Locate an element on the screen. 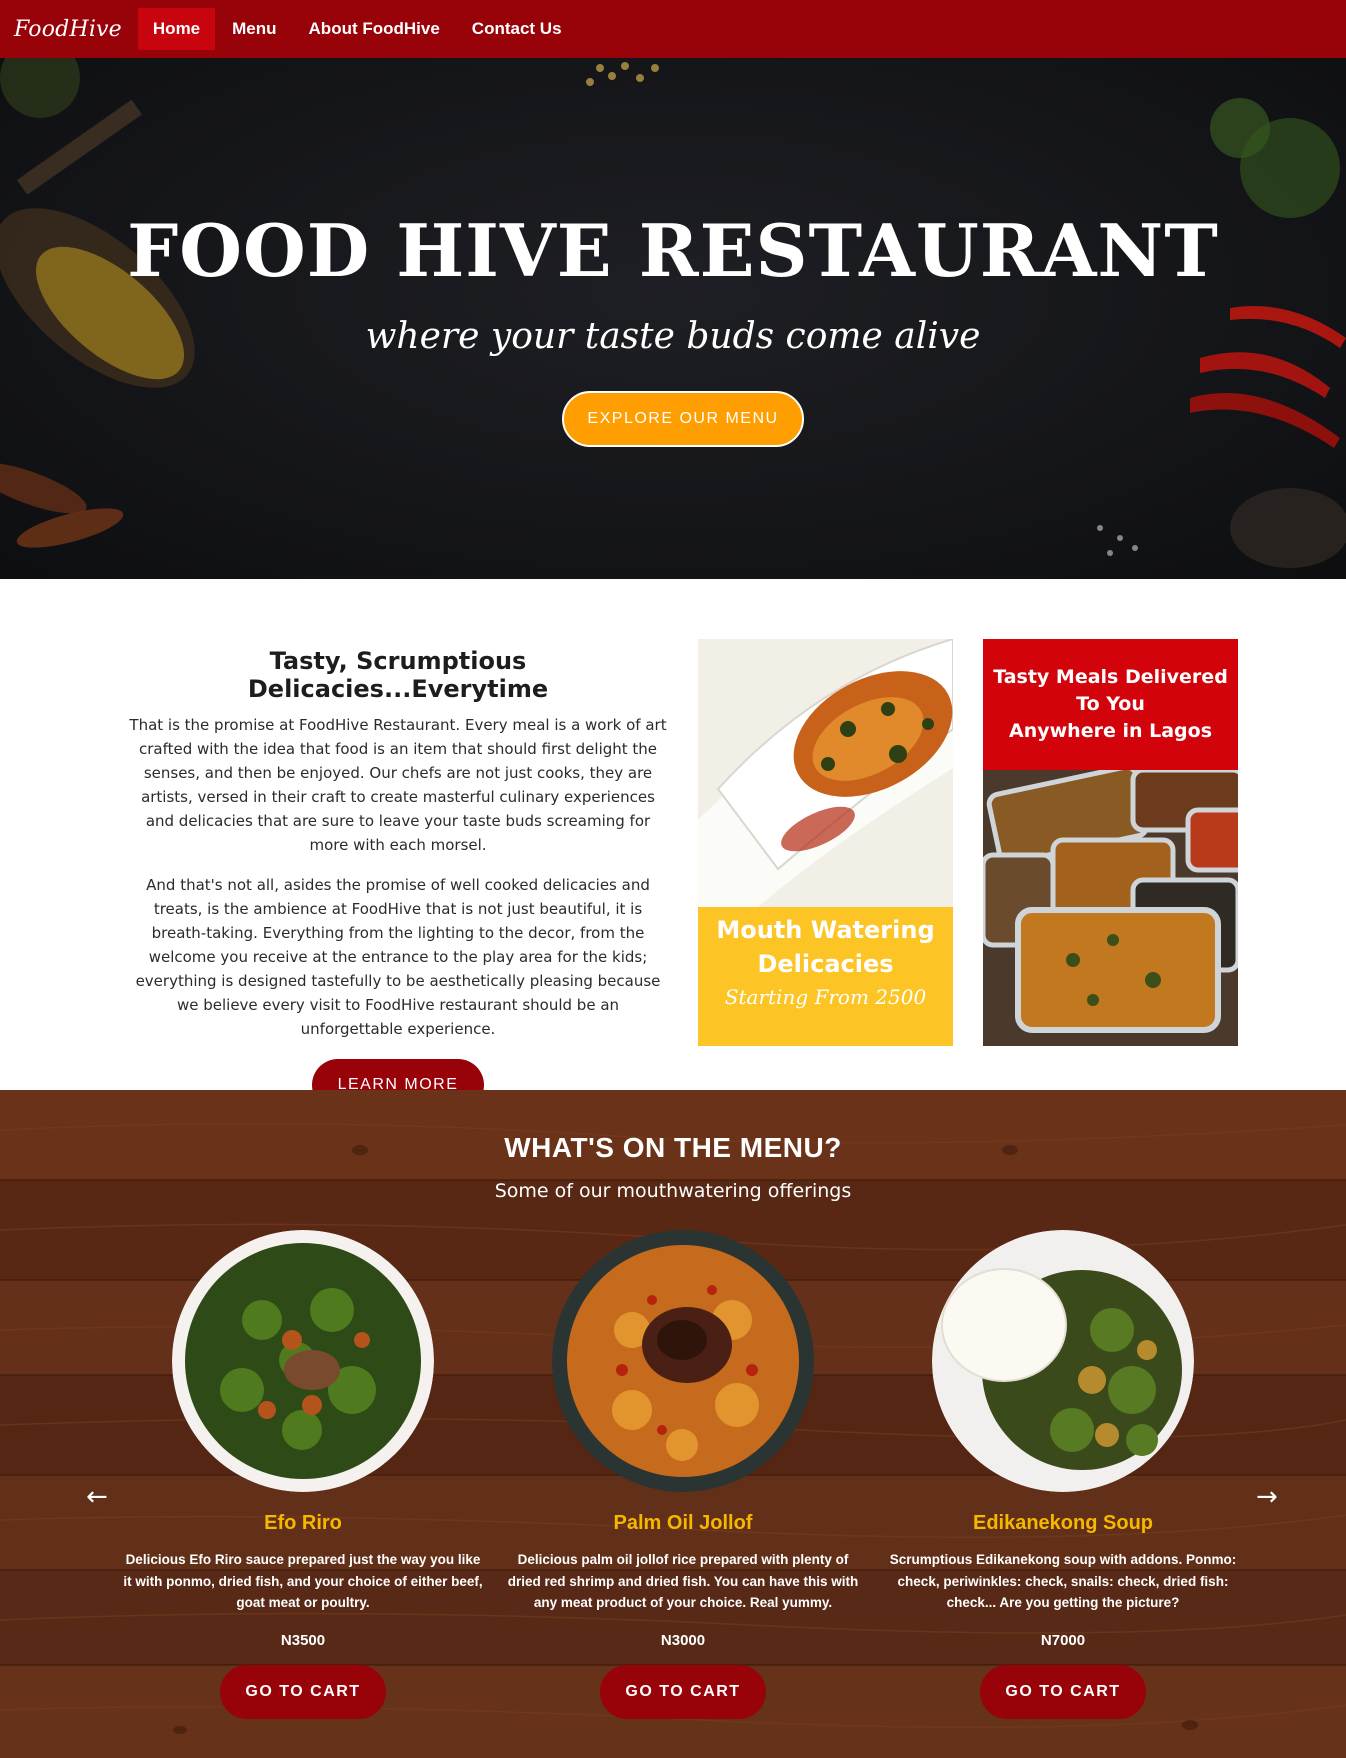 The height and width of the screenshot is (1758, 1346). palm-oil-jollof-plate-graphic is located at coordinates (683, 1361).